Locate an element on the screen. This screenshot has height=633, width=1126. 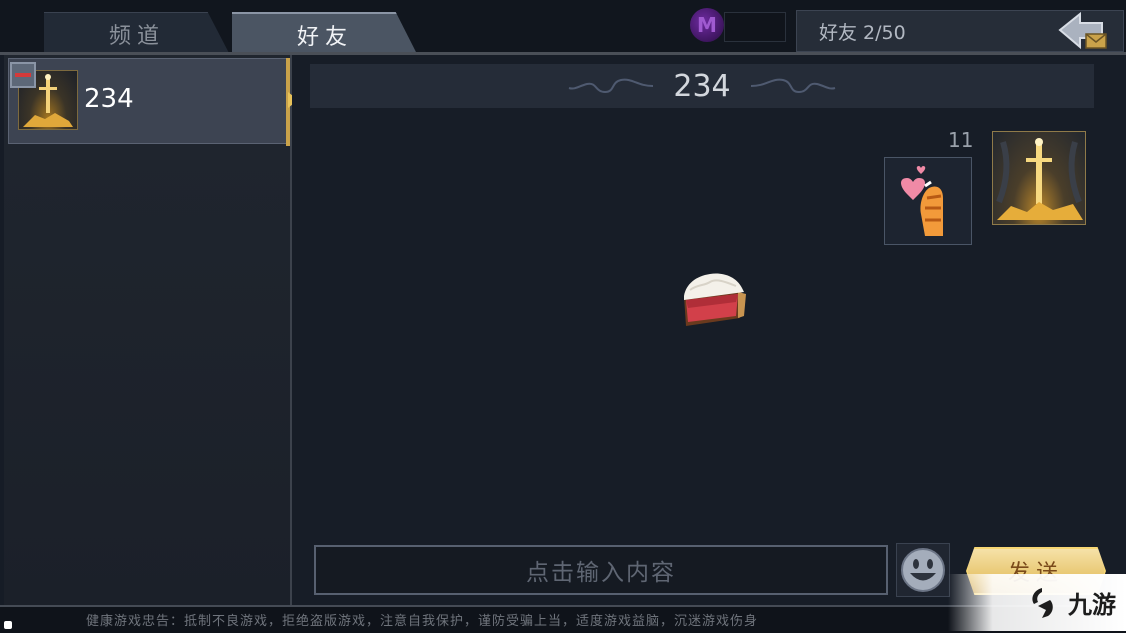
back-arrow-icon is located at coordinates (1084, 32).